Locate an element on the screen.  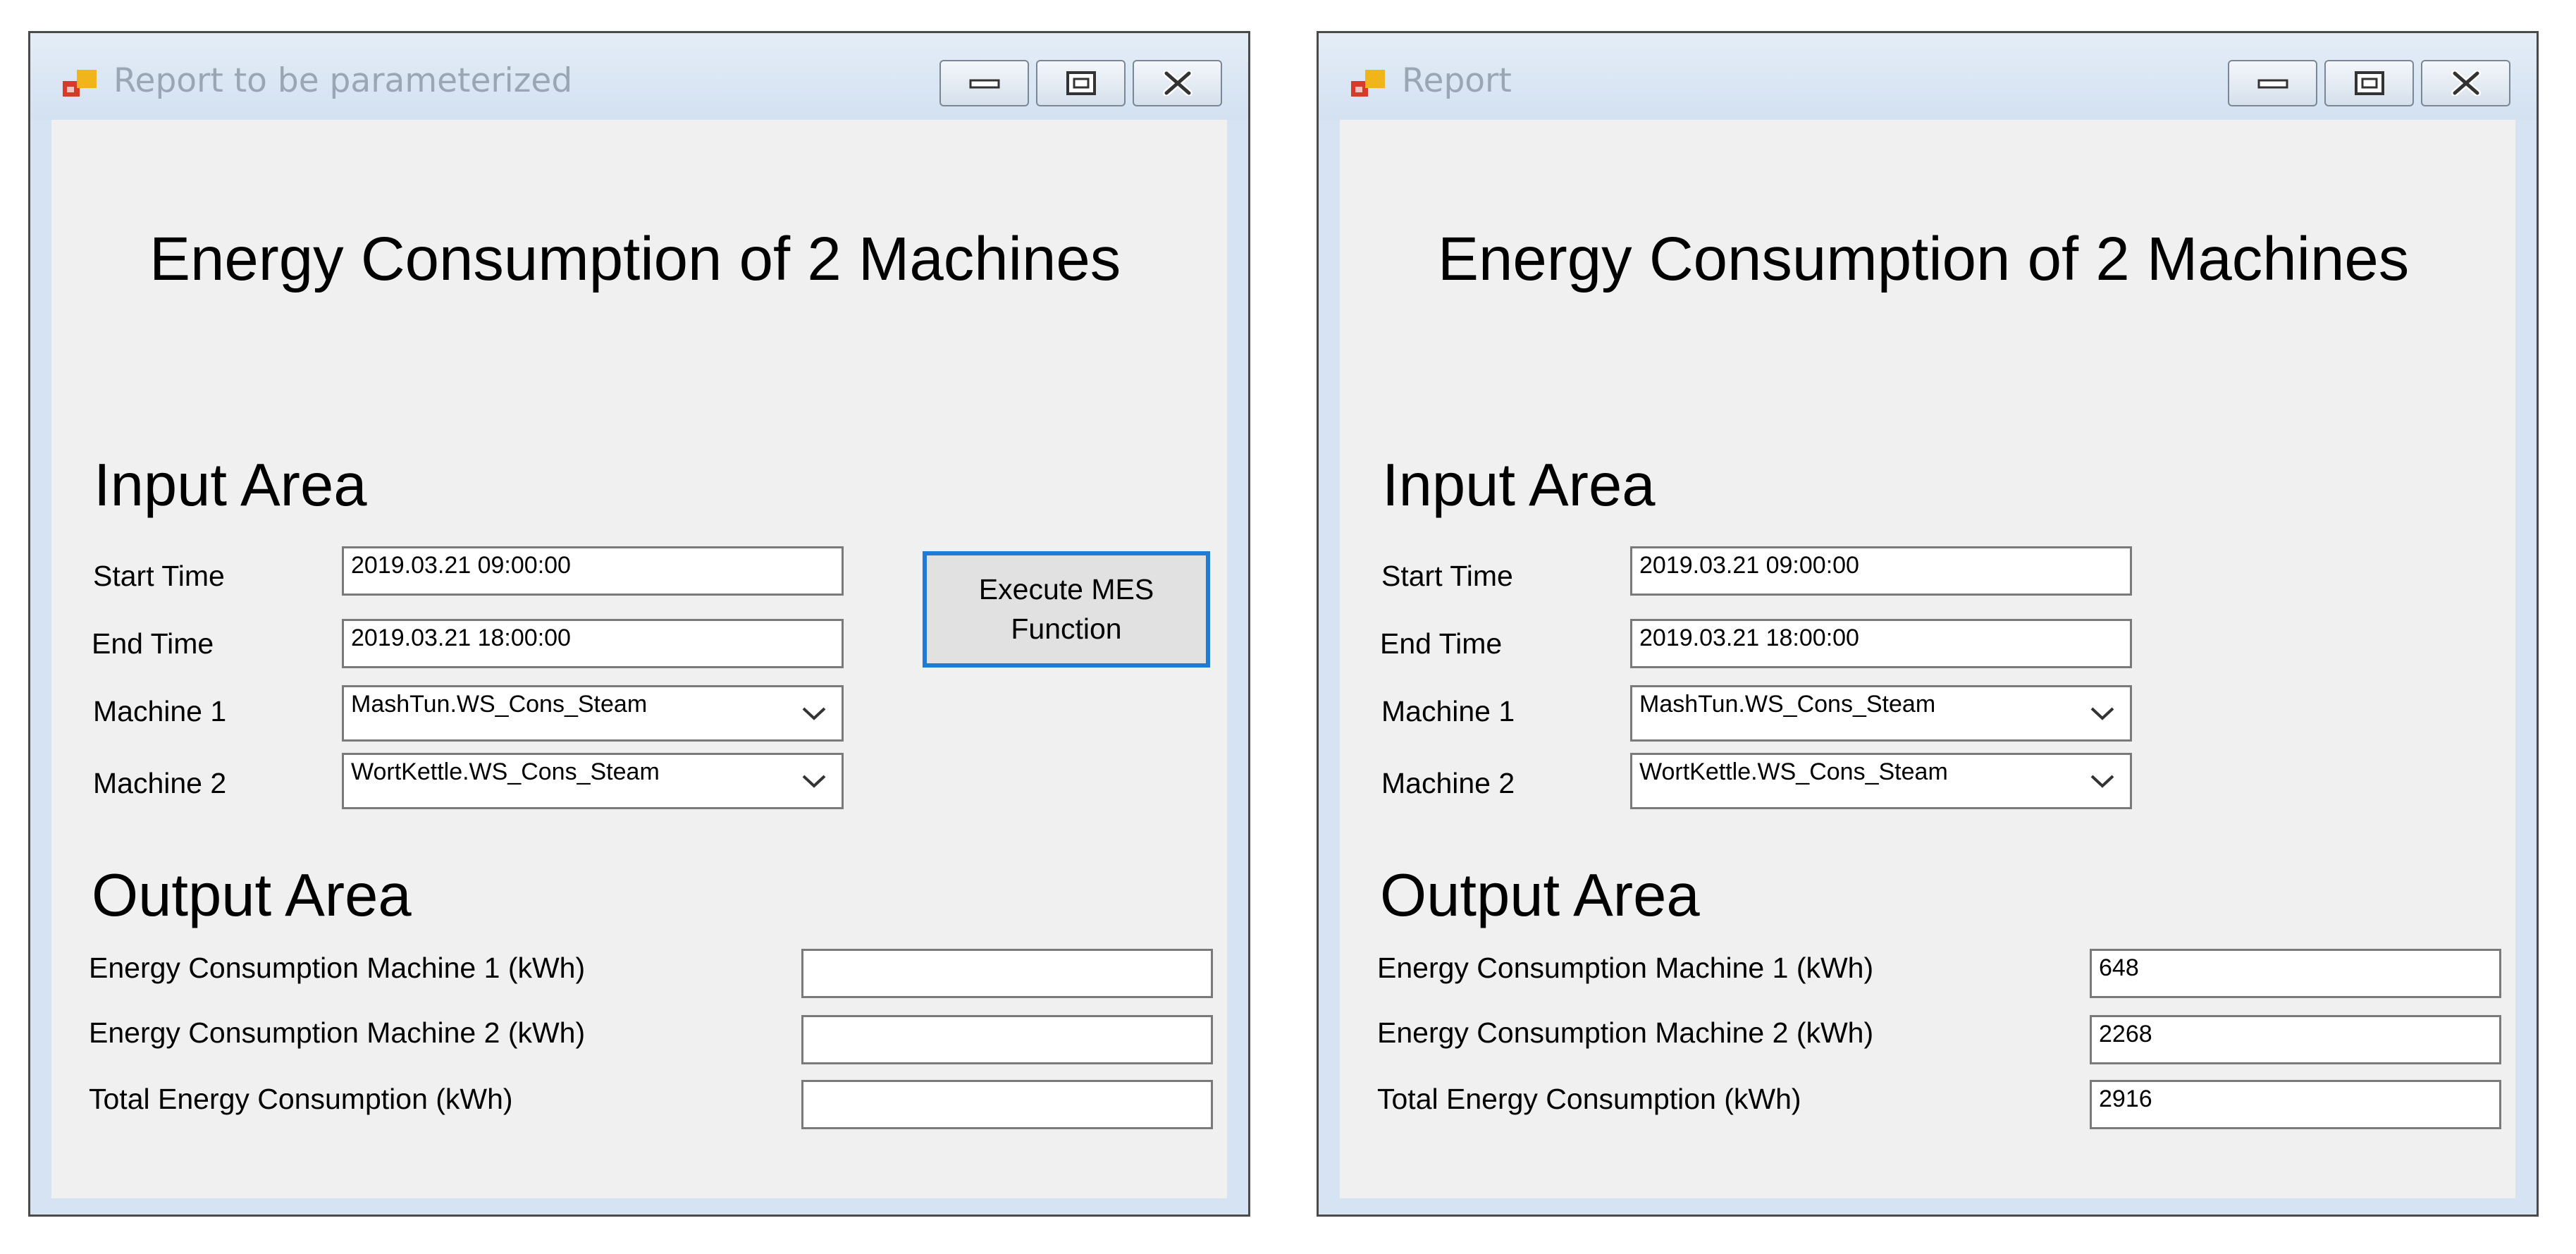
energy-machine-2-output: 2268 is located at coordinates (2295, 1039).